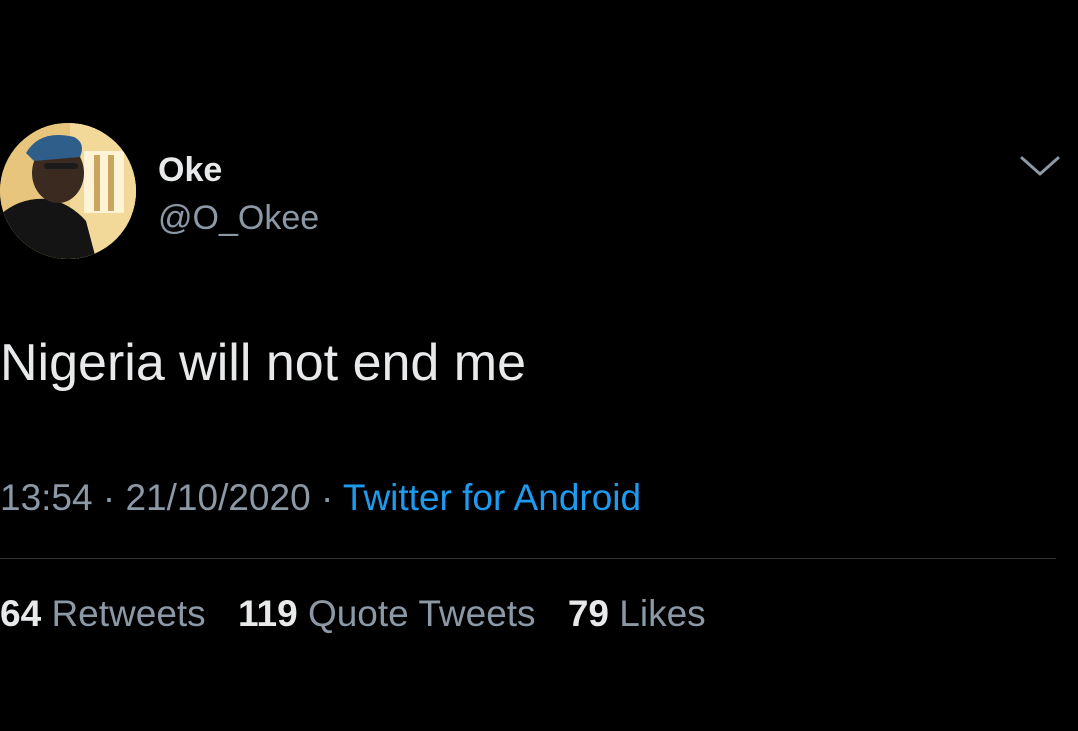  I want to click on chevron-down-icon, so click(1040, 166).